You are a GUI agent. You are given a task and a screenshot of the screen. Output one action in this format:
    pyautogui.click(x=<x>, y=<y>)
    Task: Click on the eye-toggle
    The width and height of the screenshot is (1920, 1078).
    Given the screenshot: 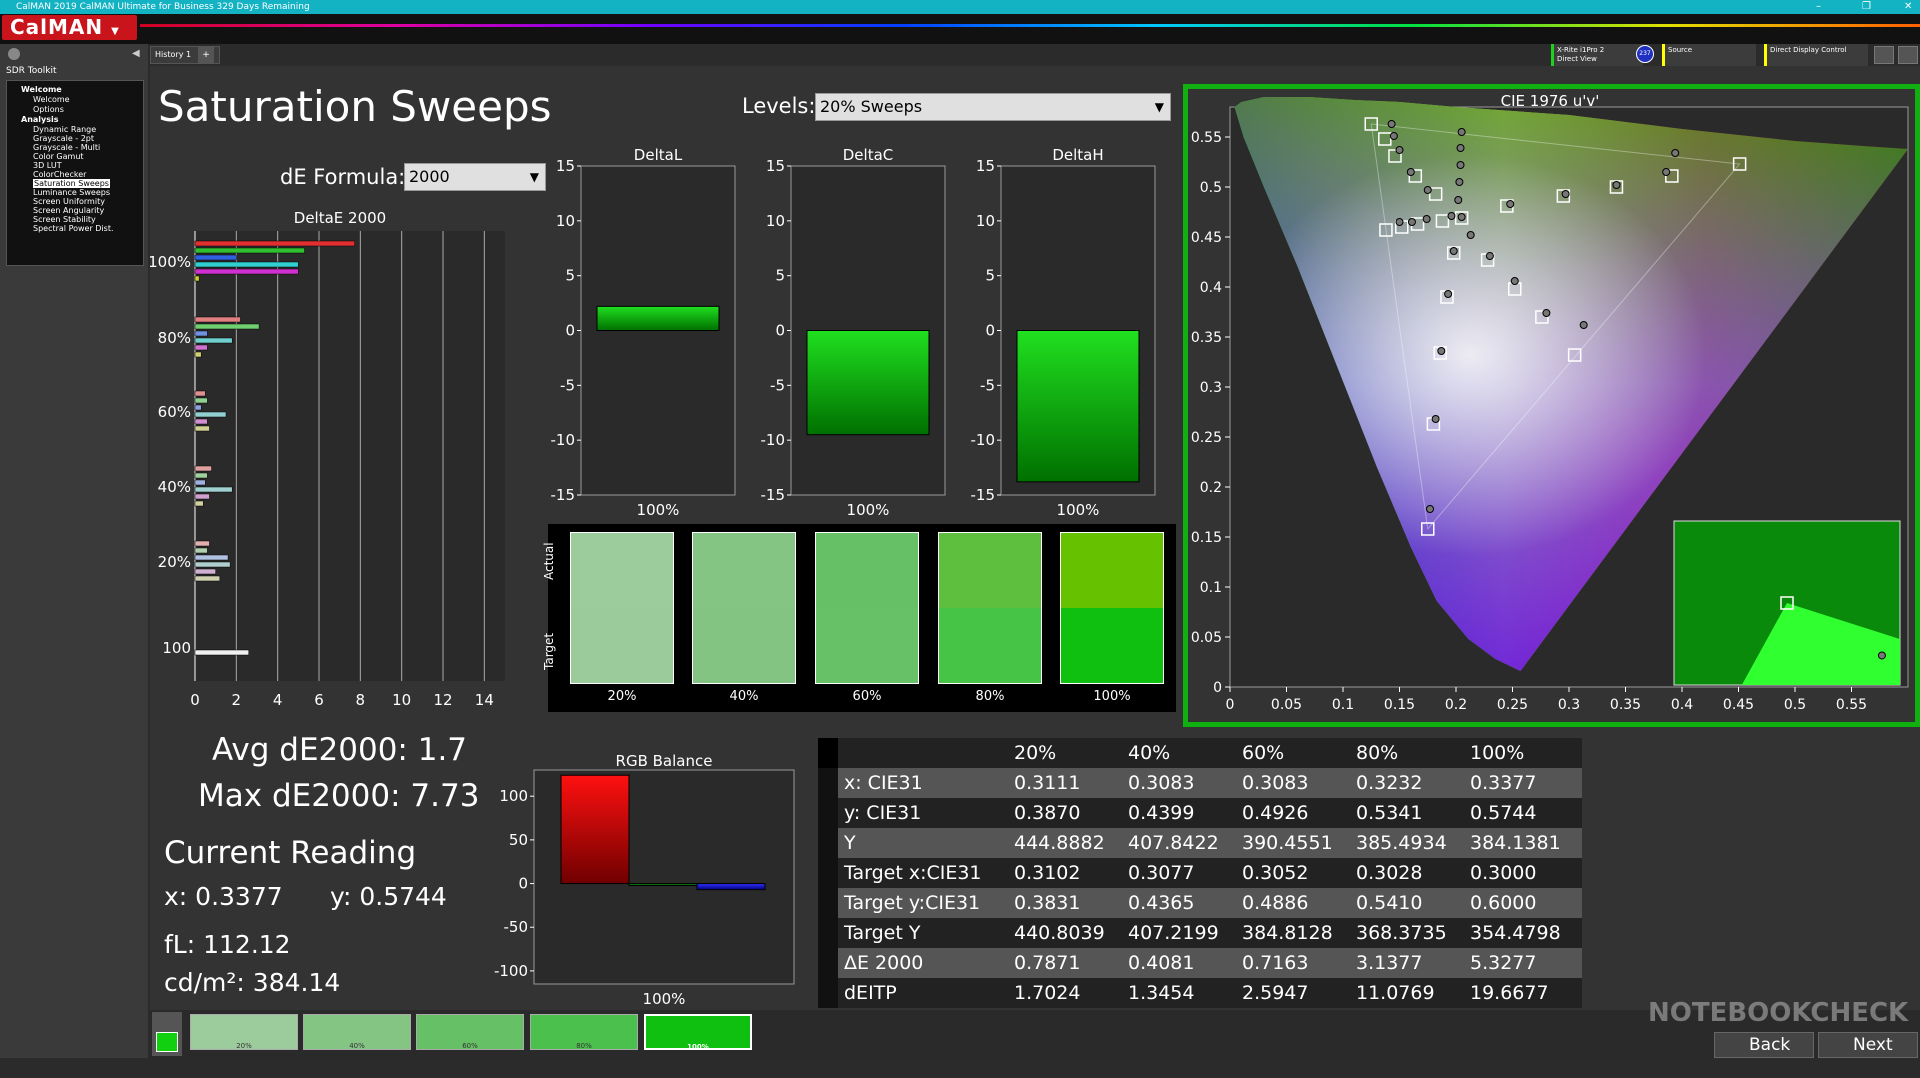 What is the action you would take?
    pyautogui.click(x=167, y=1034)
    